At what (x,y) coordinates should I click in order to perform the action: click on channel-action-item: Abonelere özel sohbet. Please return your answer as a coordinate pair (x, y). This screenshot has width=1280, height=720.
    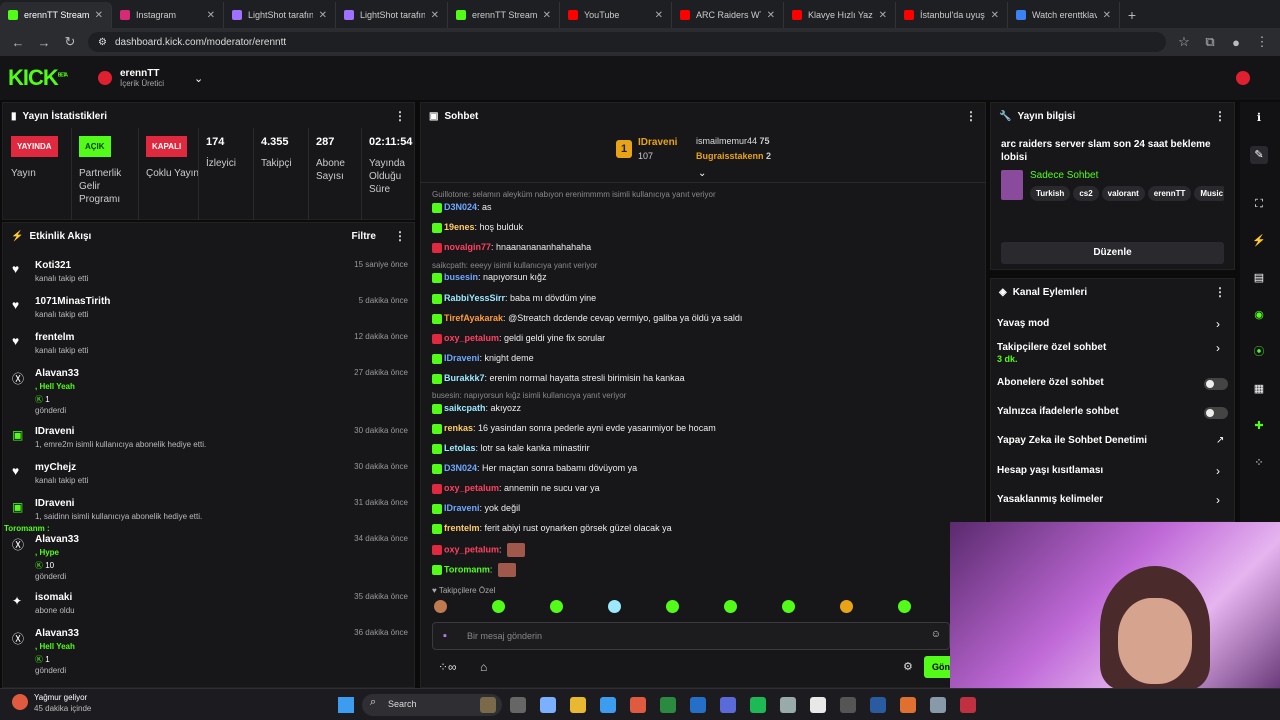
    Looking at the image, I should click on (1050, 382).